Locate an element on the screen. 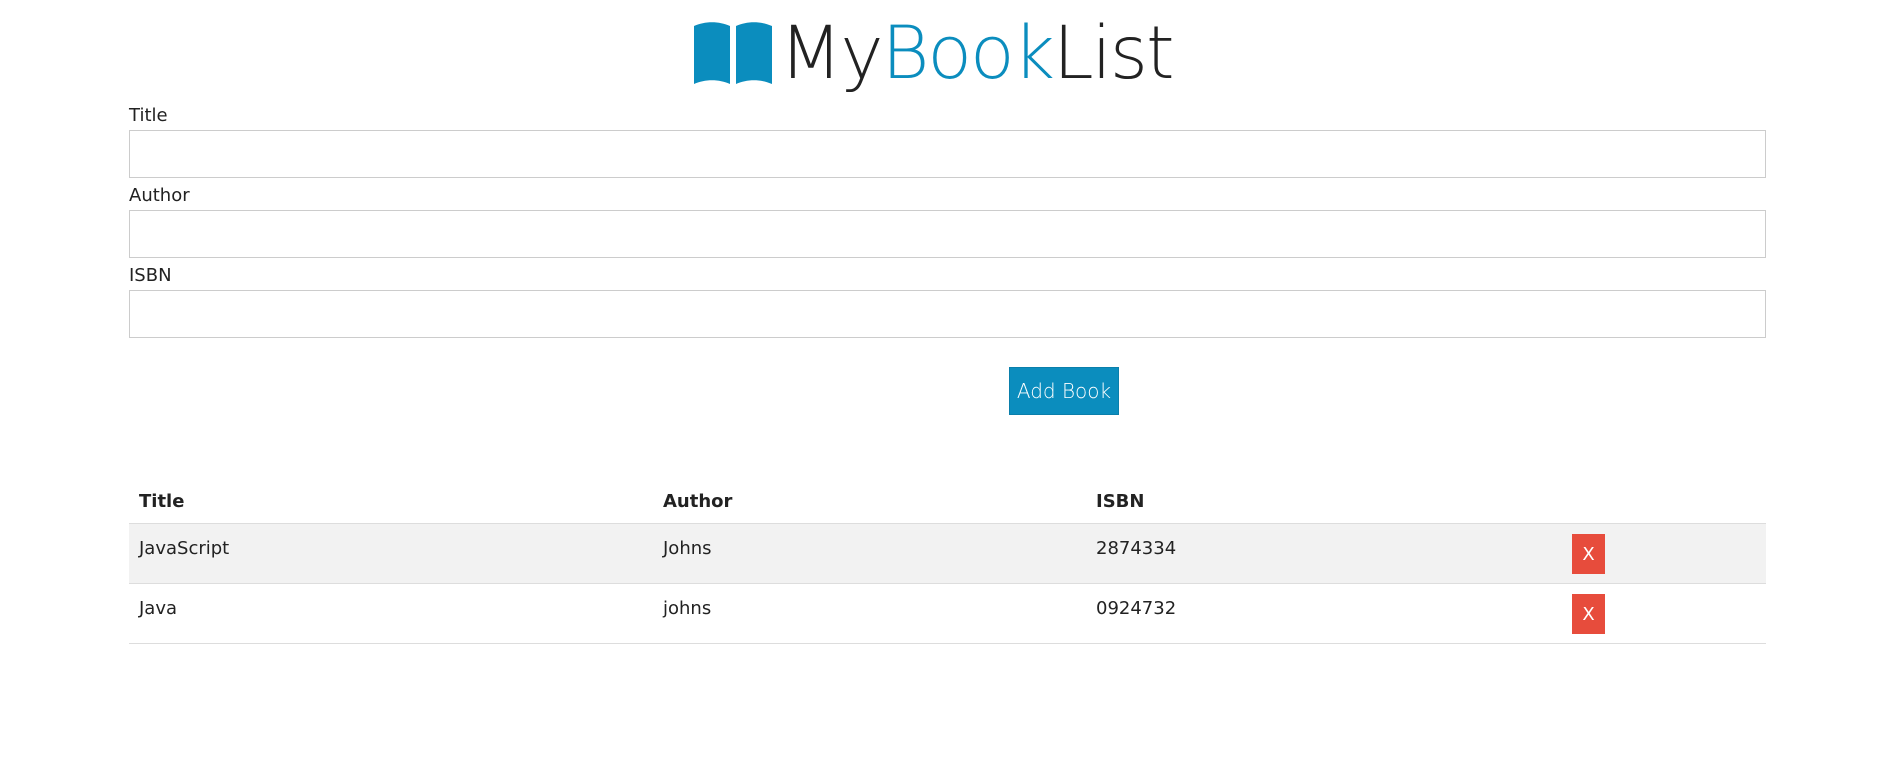 This screenshot has height=761, width=1880. brand-text-my: My is located at coordinates (831, 53).